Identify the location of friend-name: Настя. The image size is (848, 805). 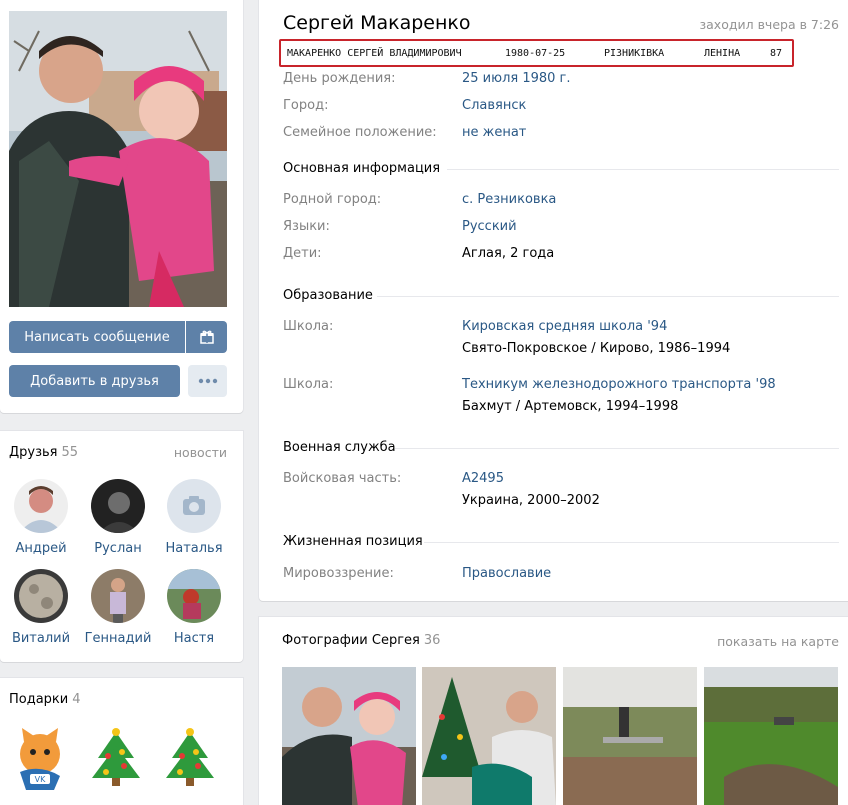
(194, 638).